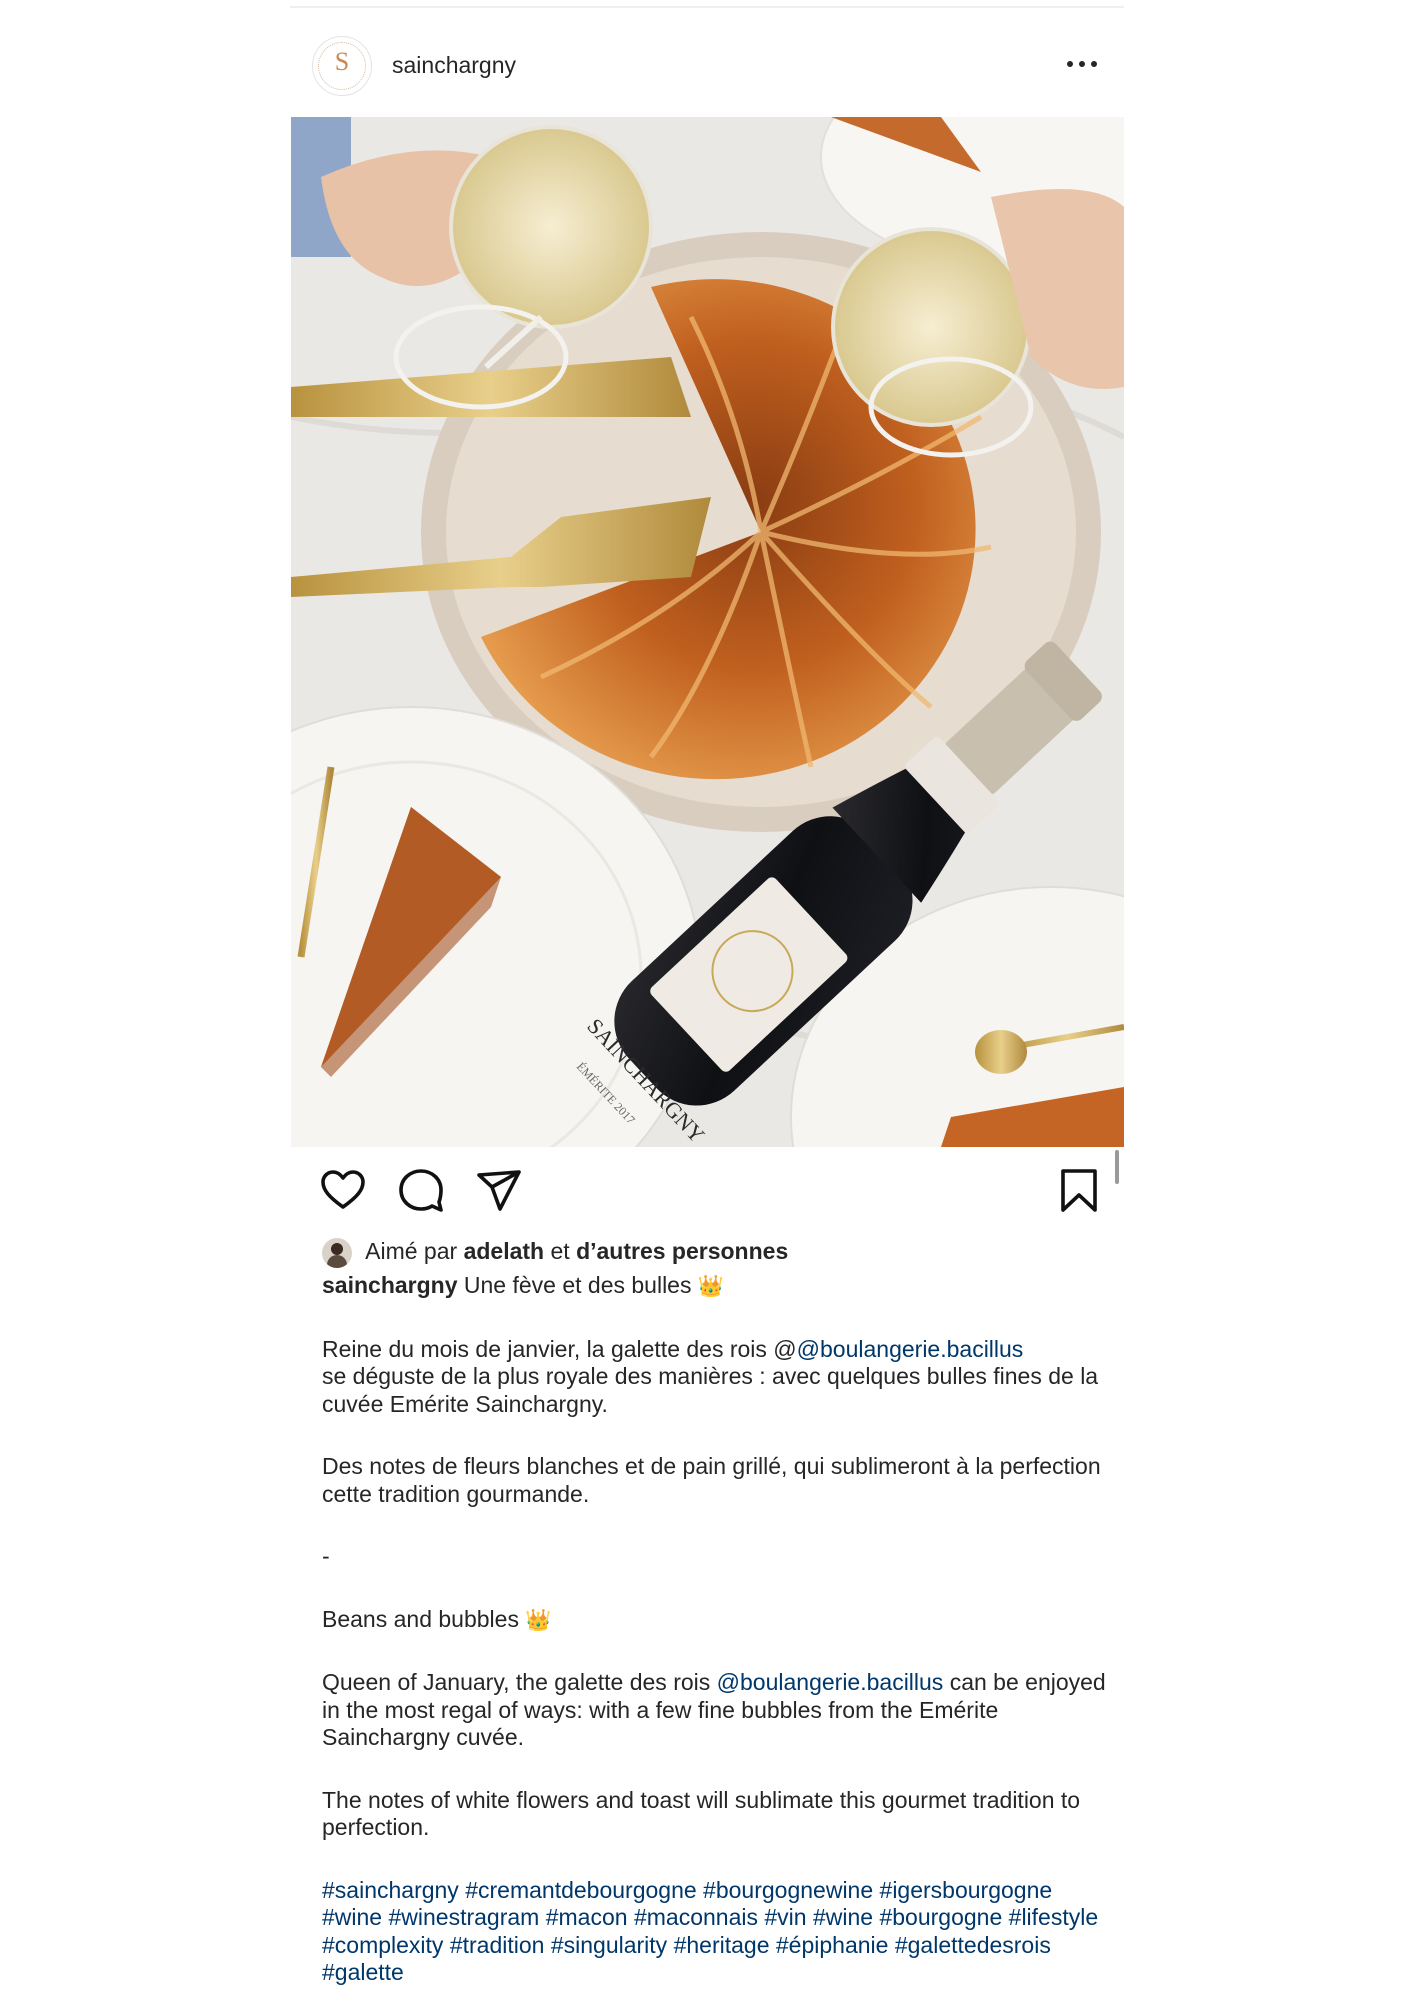 The height and width of the screenshot is (2000, 1414). What do you see at coordinates (516, 1682) in the screenshot?
I see `caption-en-text-a: Queen of January, the galette des rois` at bounding box center [516, 1682].